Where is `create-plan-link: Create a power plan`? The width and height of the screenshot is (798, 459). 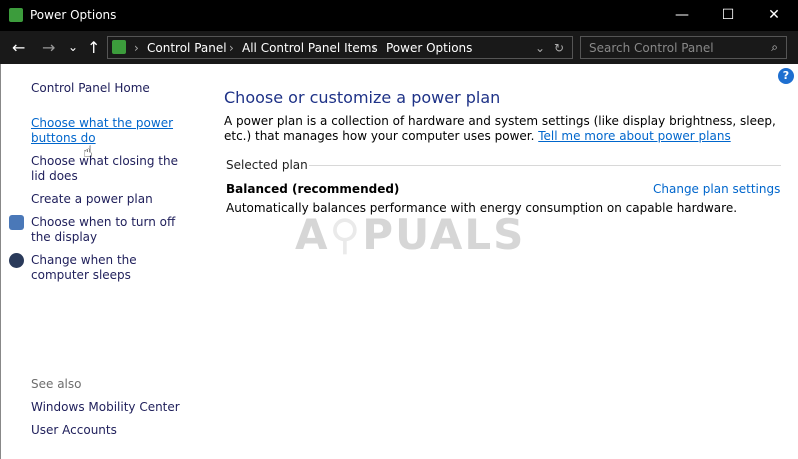 create-plan-link: Create a power plan is located at coordinates (113, 199).